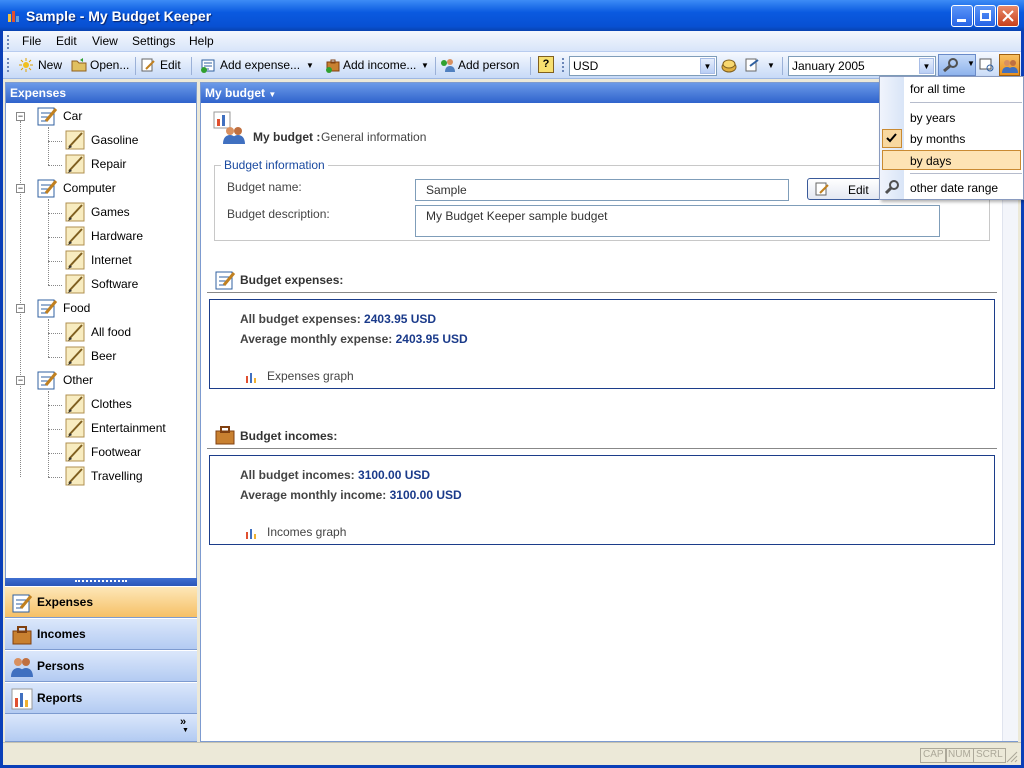 Image resolution: width=1024 pixels, height=768 pixels. What do you see at coordinates (951, 188) in the screenshot?
I see `menu-item-other-date-range: other date range` at bounding box center [951, 188].